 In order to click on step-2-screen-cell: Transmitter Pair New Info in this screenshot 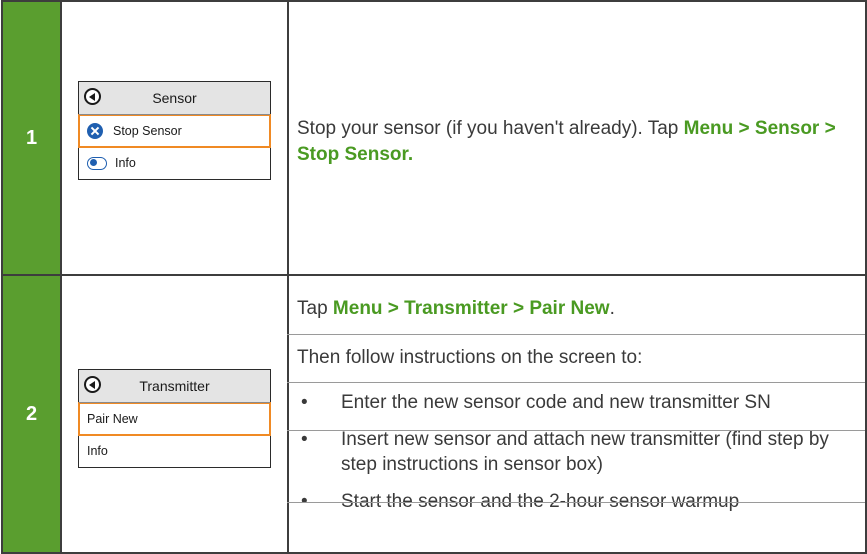, I will do `click(175, 414)`.